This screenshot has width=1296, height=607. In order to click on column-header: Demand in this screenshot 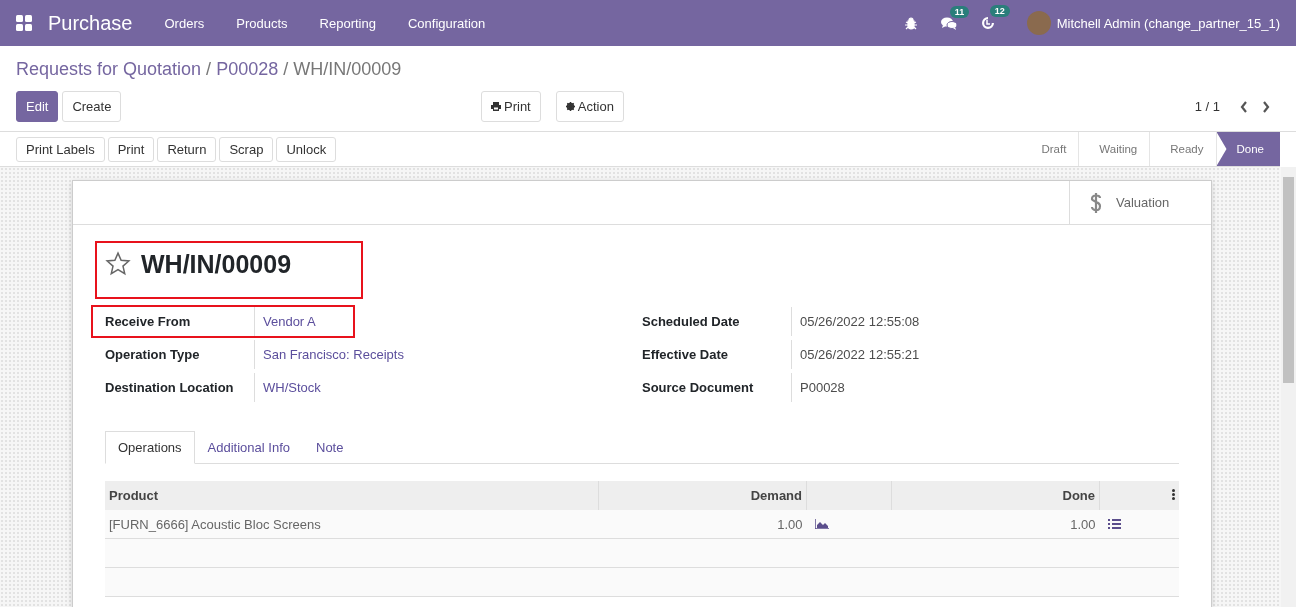, I will do `click(702, 495)`.